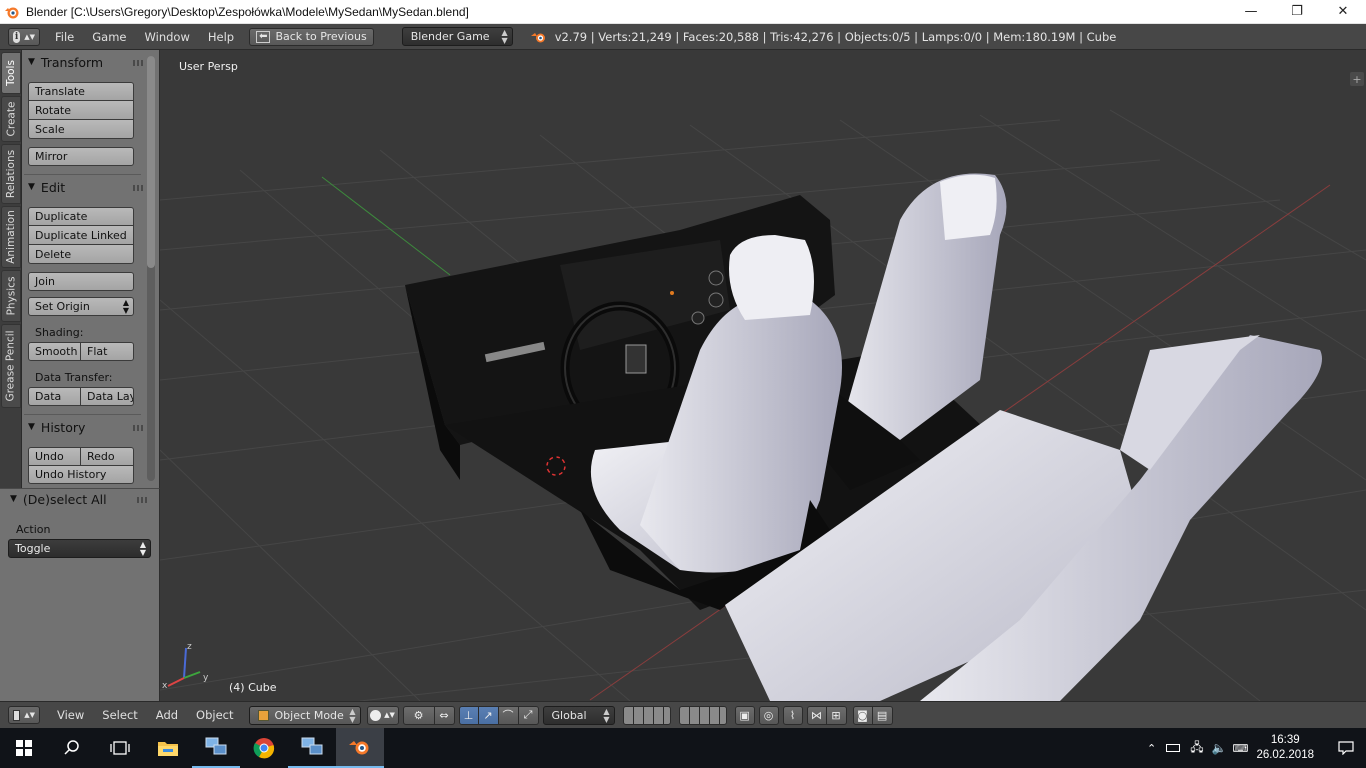 The height and width of the screenshot is (768, 1366). Describe the element at coordinates (81, 475) in the screenshot. I see `undo-history-button: Undo History` at that location.